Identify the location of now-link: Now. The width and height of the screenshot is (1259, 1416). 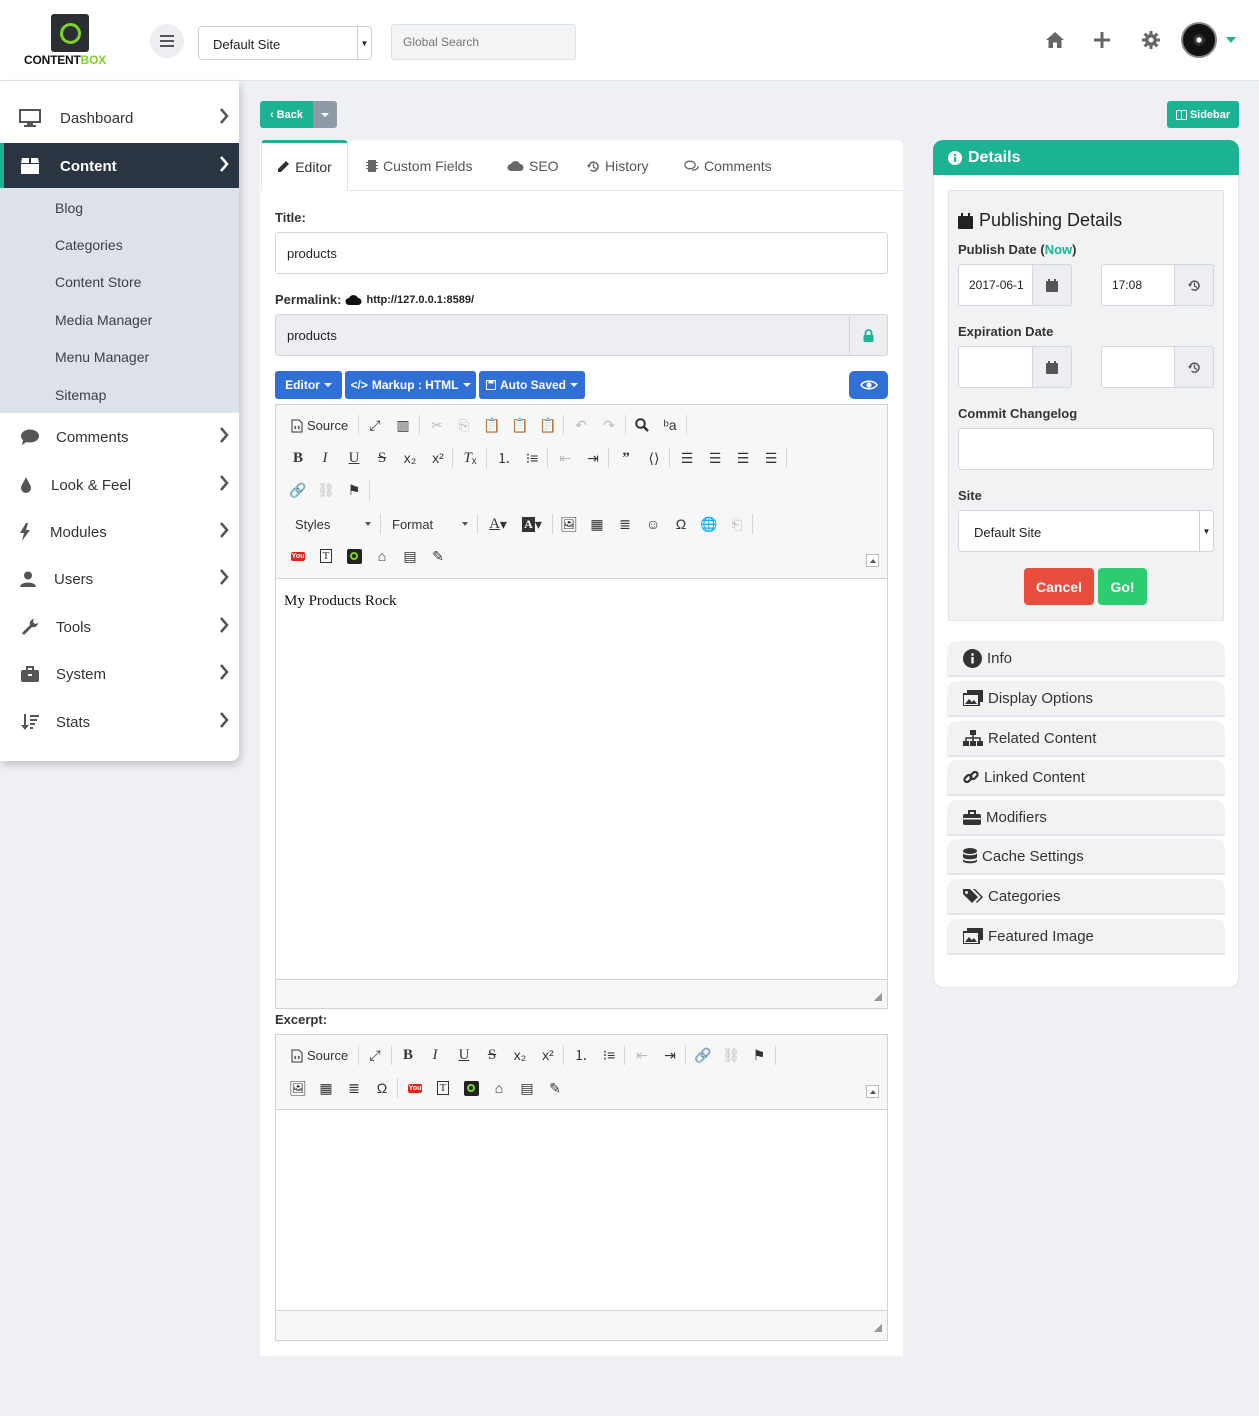
(1058, 249).